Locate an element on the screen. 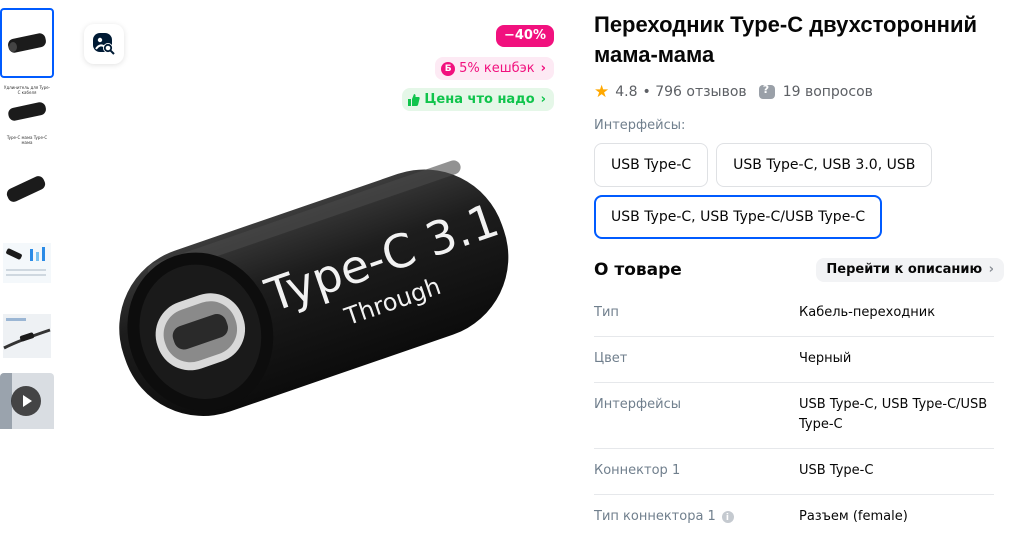 This screenshot has width=1020, height=541. image-search-button is located at coordinates (104, 44).